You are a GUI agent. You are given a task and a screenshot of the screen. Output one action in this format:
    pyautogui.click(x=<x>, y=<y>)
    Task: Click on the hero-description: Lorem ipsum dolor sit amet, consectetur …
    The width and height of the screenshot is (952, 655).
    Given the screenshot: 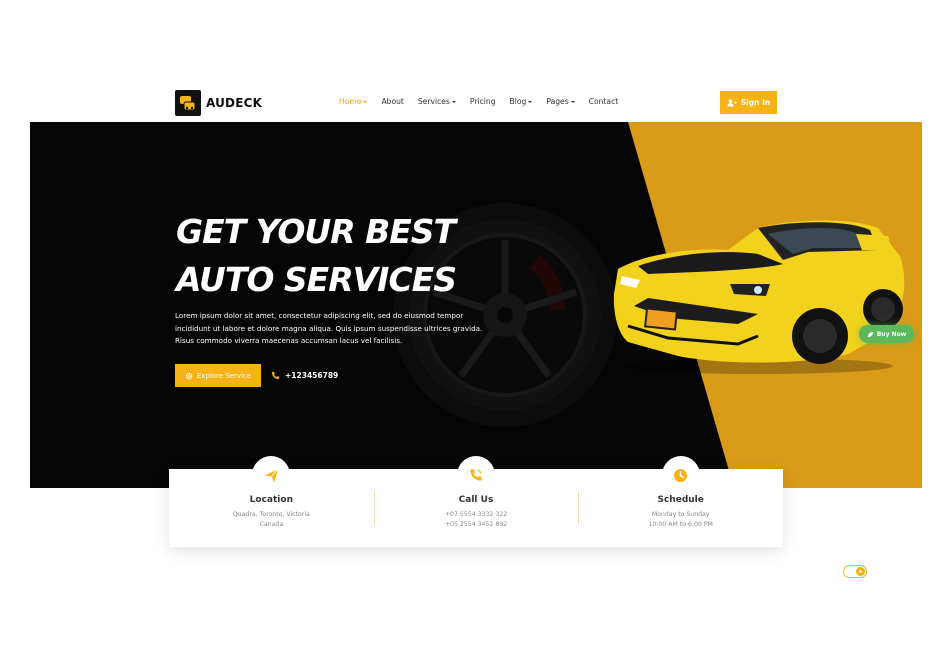 What is the action you would take?
    pyautogui.click(x=329, y=328)
    